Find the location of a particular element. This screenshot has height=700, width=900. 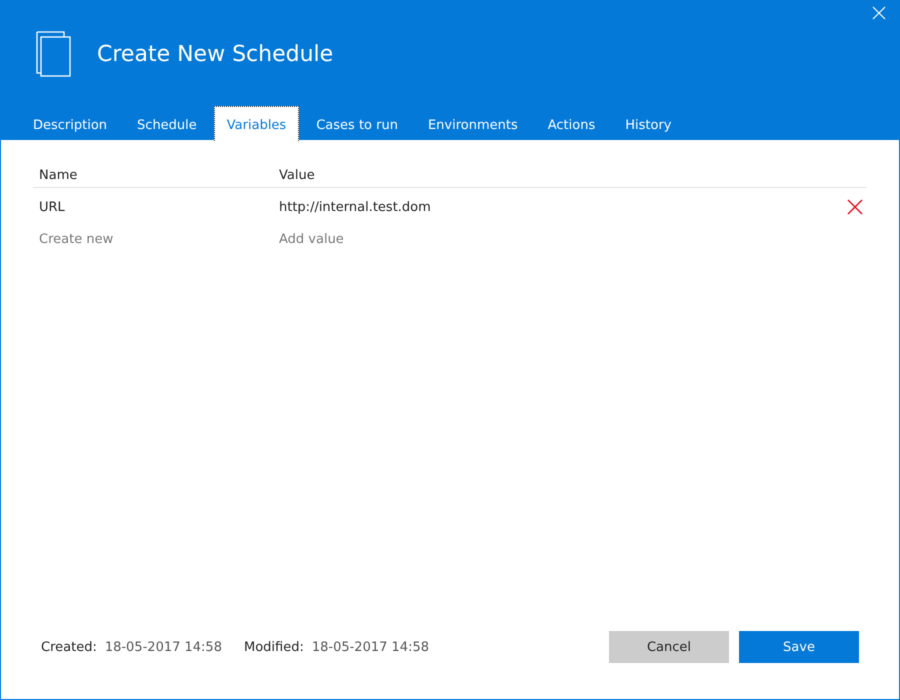

tab: Environments is located at coordinates (472, 123).